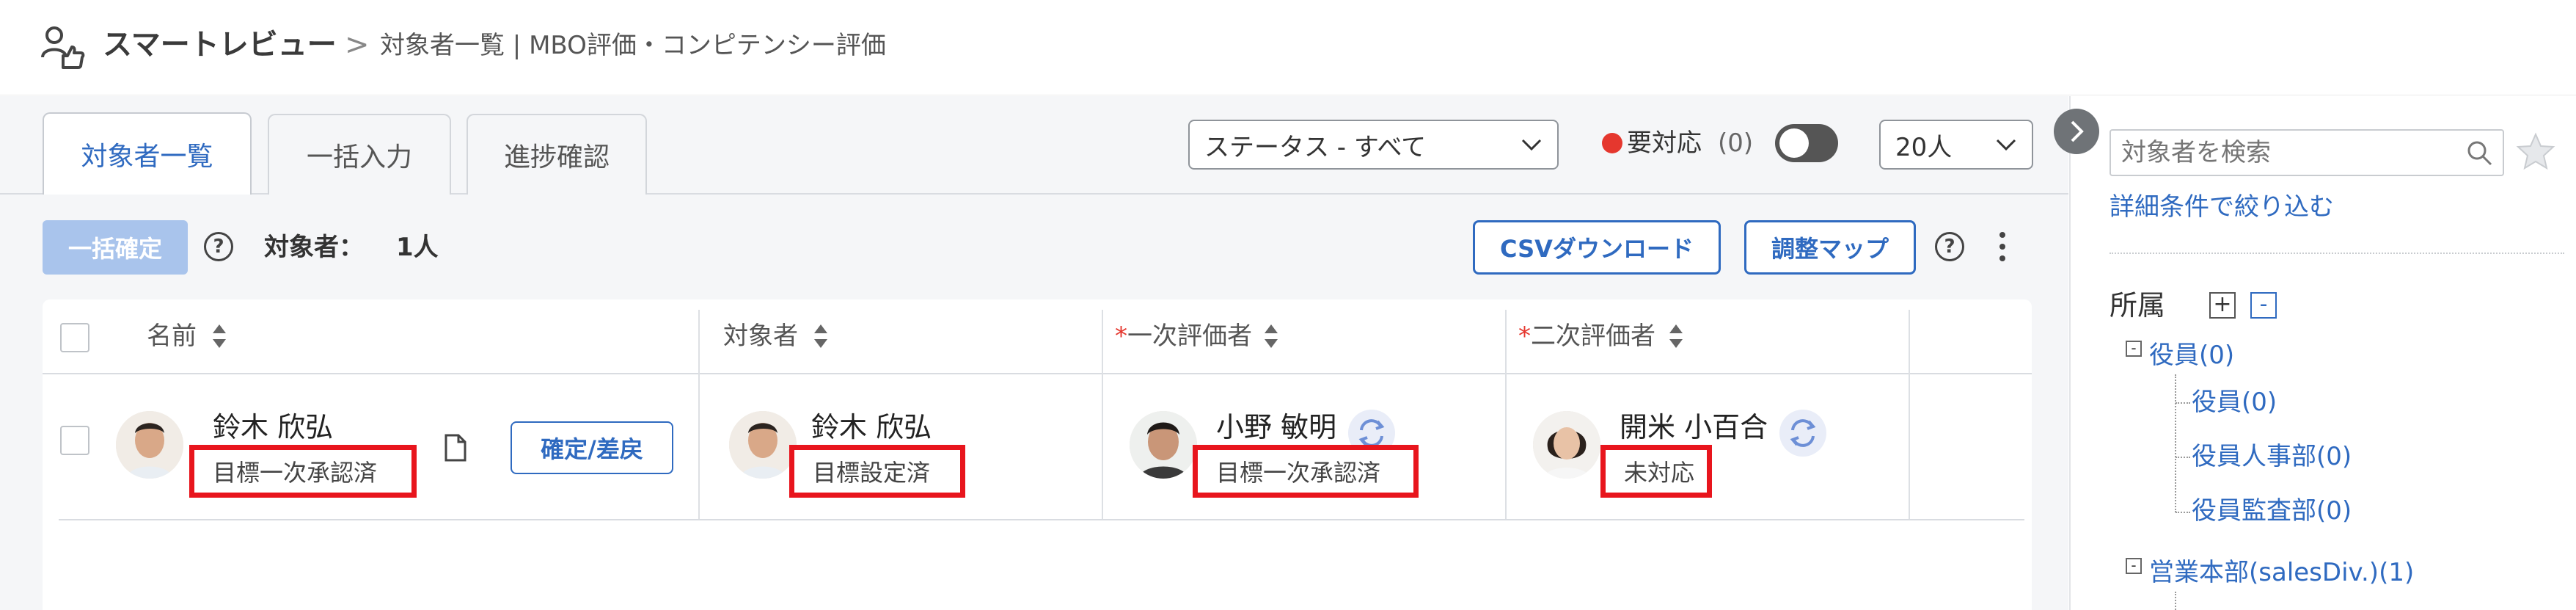 This screenshot has width=2576, height=610. What do you see at coordinates (633, 45) in the screenshot?
I see `breadcrumb-current-page: 対象者一覧 | MBO評価・コンピテンシー評価` at bounding box center [633, 45].